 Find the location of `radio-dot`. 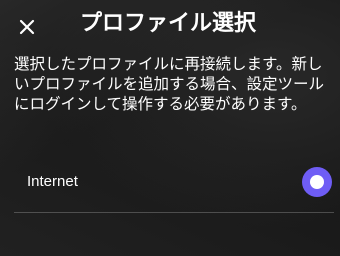

radio-dot is located at coordinates (317, 182).